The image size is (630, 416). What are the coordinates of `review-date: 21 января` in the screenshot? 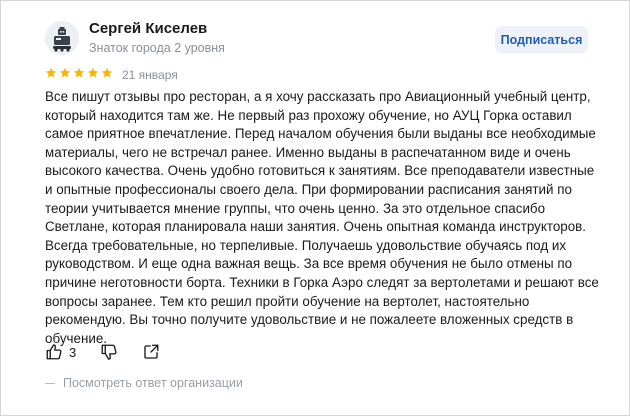 It's located at (150, 75).